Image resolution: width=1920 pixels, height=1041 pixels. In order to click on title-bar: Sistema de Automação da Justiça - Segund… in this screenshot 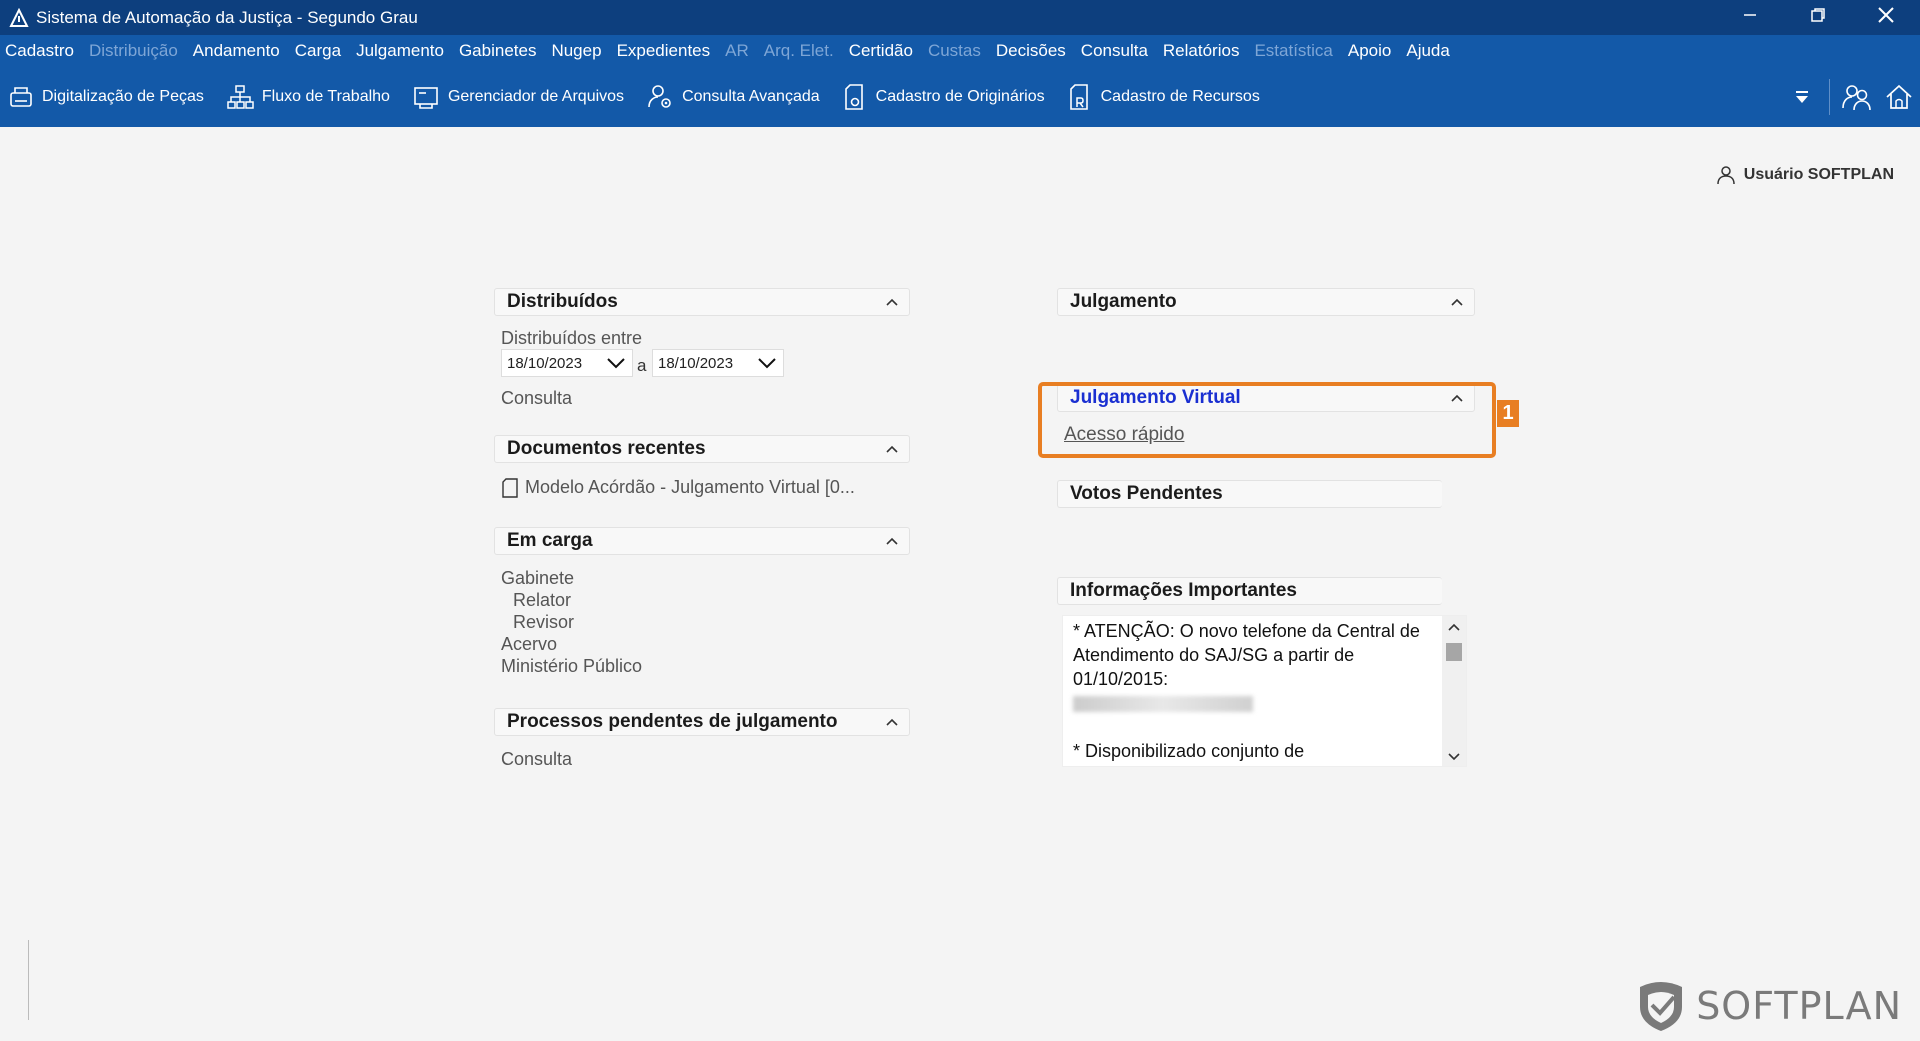, I will do `click(960, 17)`.